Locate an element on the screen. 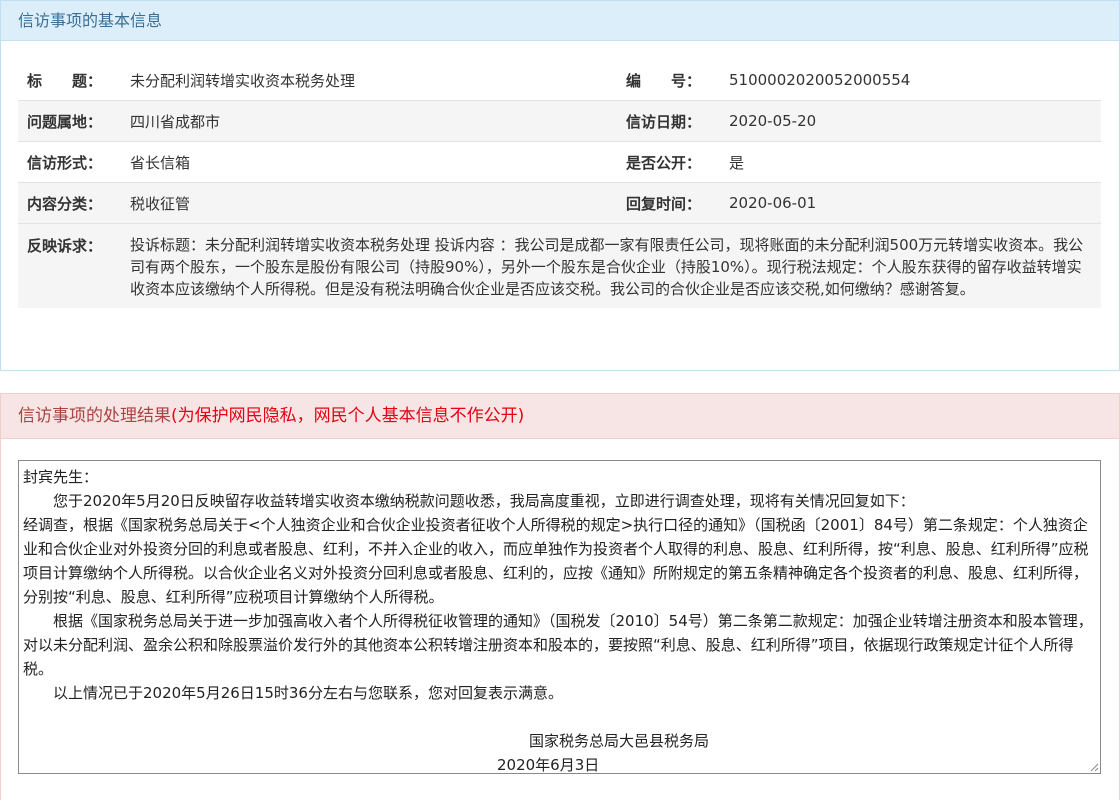 This screenshot has height=800, width=1120. result-title: 信访事项的处理结果 is located at coordinates (94, 416).